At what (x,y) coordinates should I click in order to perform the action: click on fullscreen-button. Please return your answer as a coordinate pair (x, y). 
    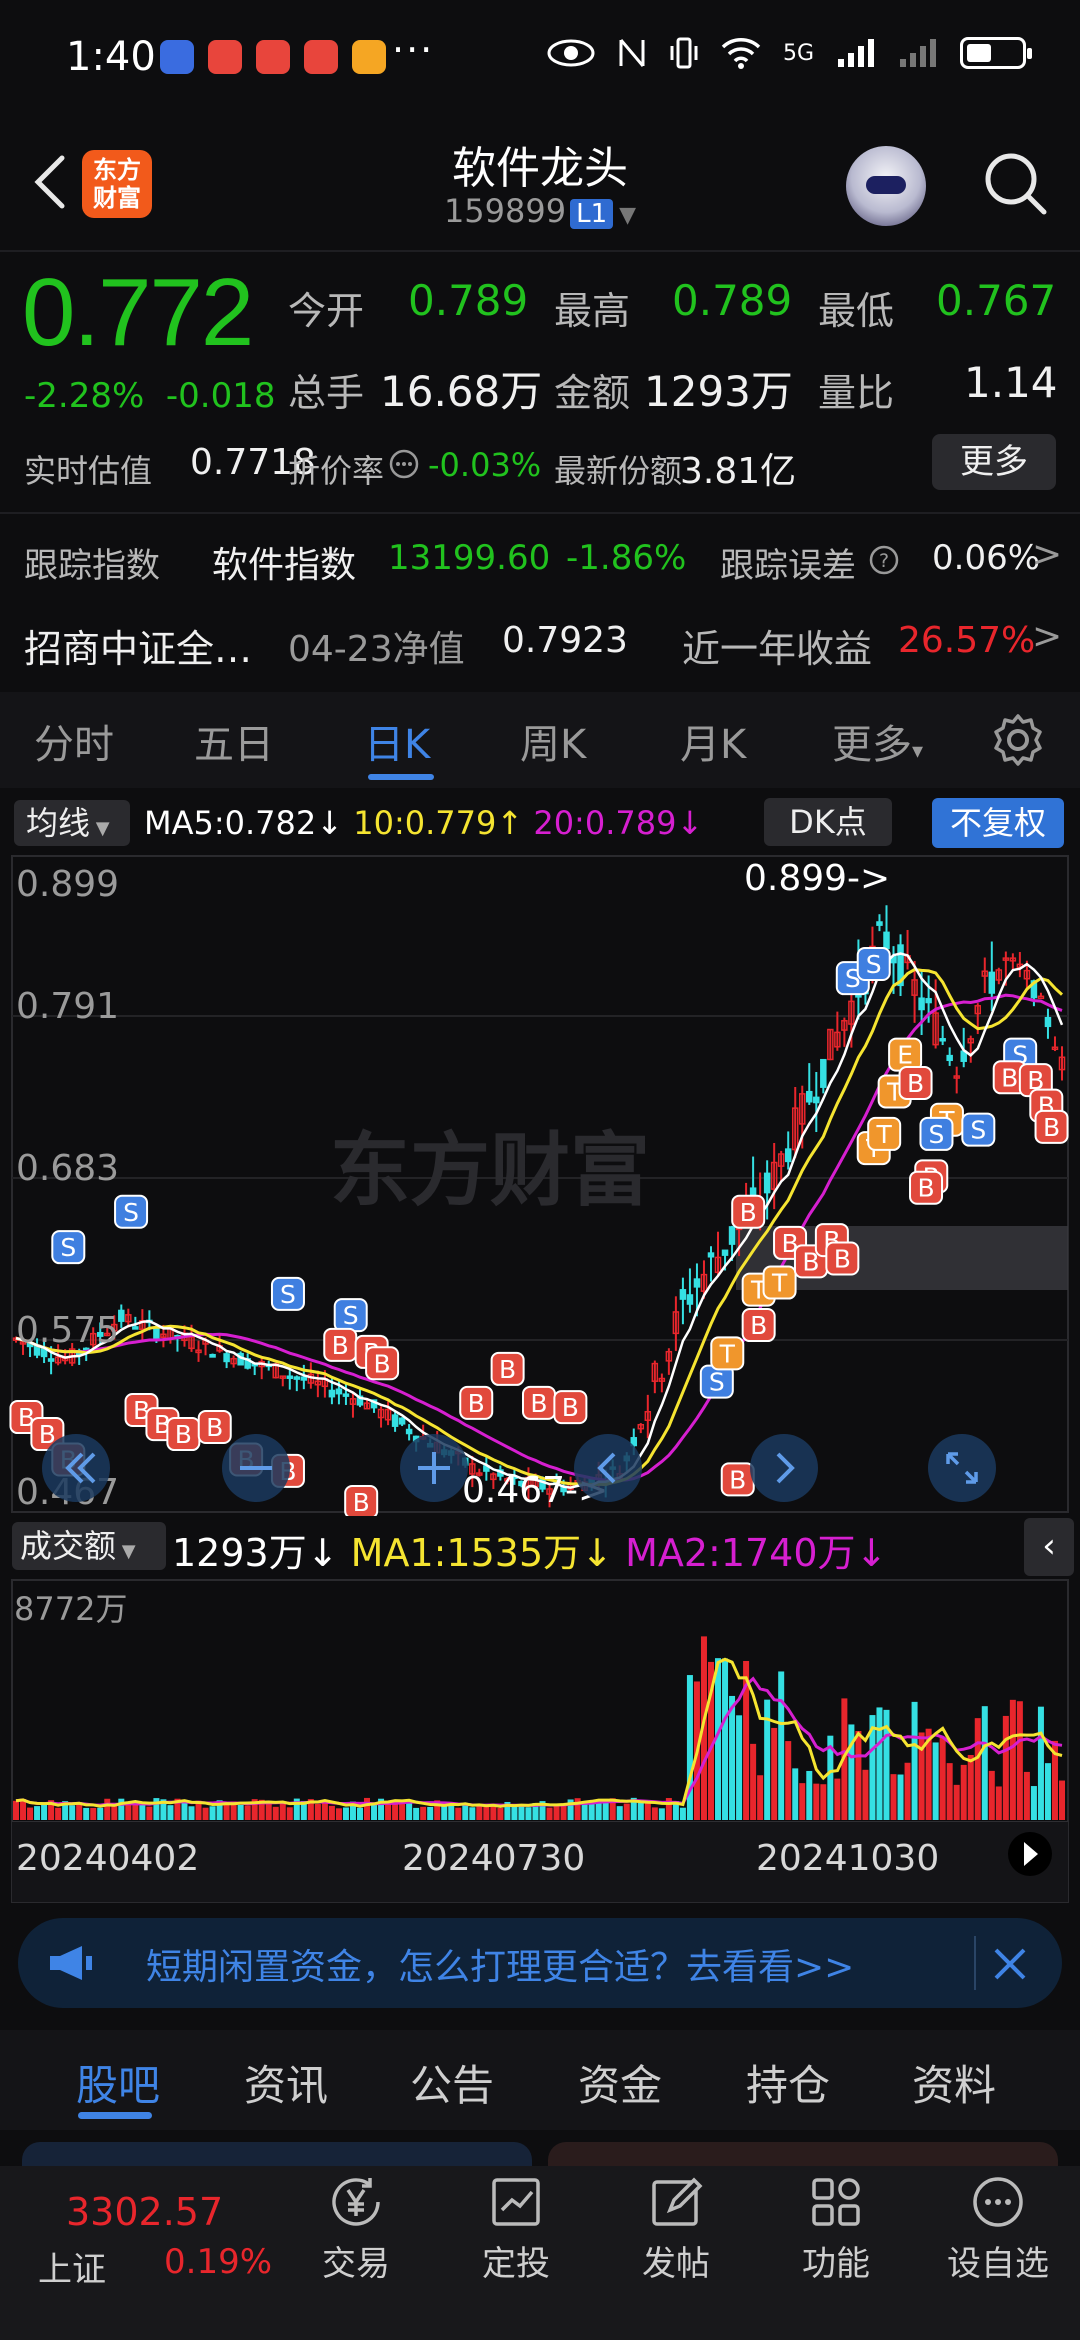
    Looking at the image, I should click on (962, 1468).